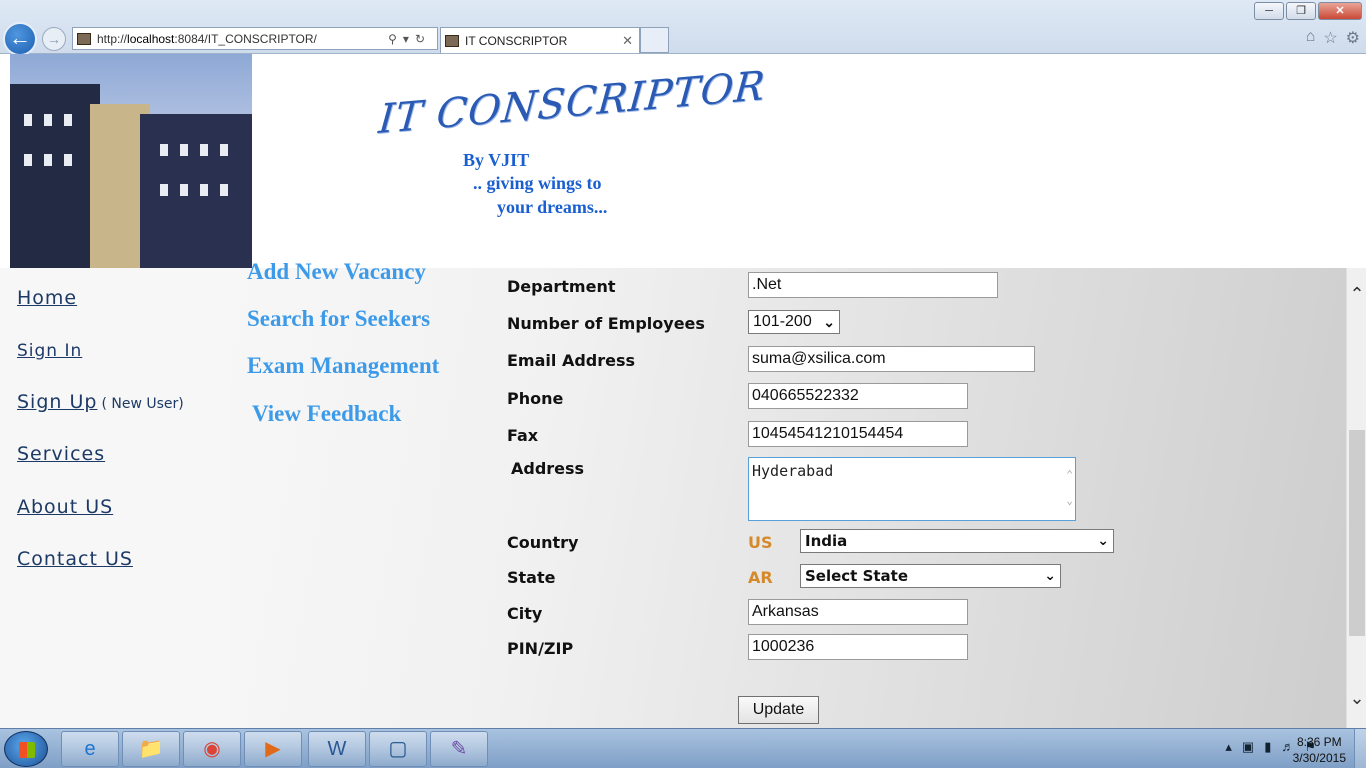 The width and height of the screenshot is (1366, 768). Describe the element at coordinates (531, 577) in the screenshot. I see `state-label: State` at that location.